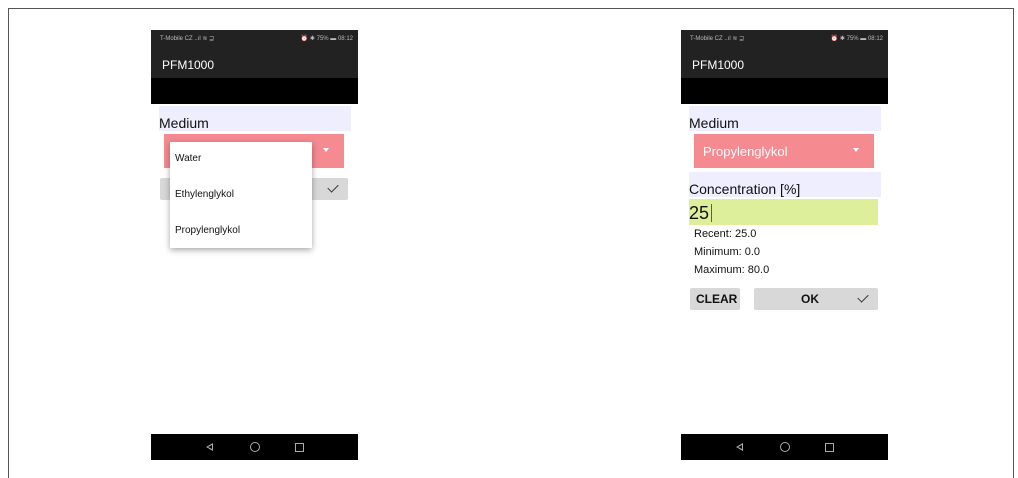 This screenshot has height=478, width=1018. Describe the element at coordinates (207, 230) in the screenshot. I see `dropdown-option-propylenglykol: Propylenglykol` at that location.